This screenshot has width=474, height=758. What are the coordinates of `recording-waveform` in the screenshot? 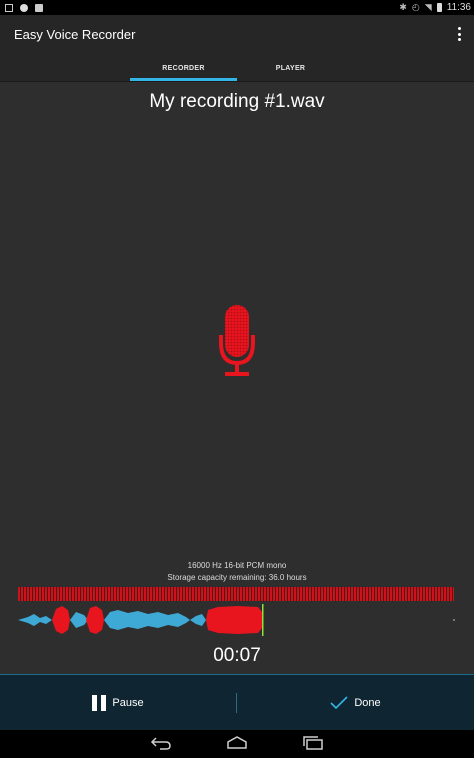 It's located at (236, 620).